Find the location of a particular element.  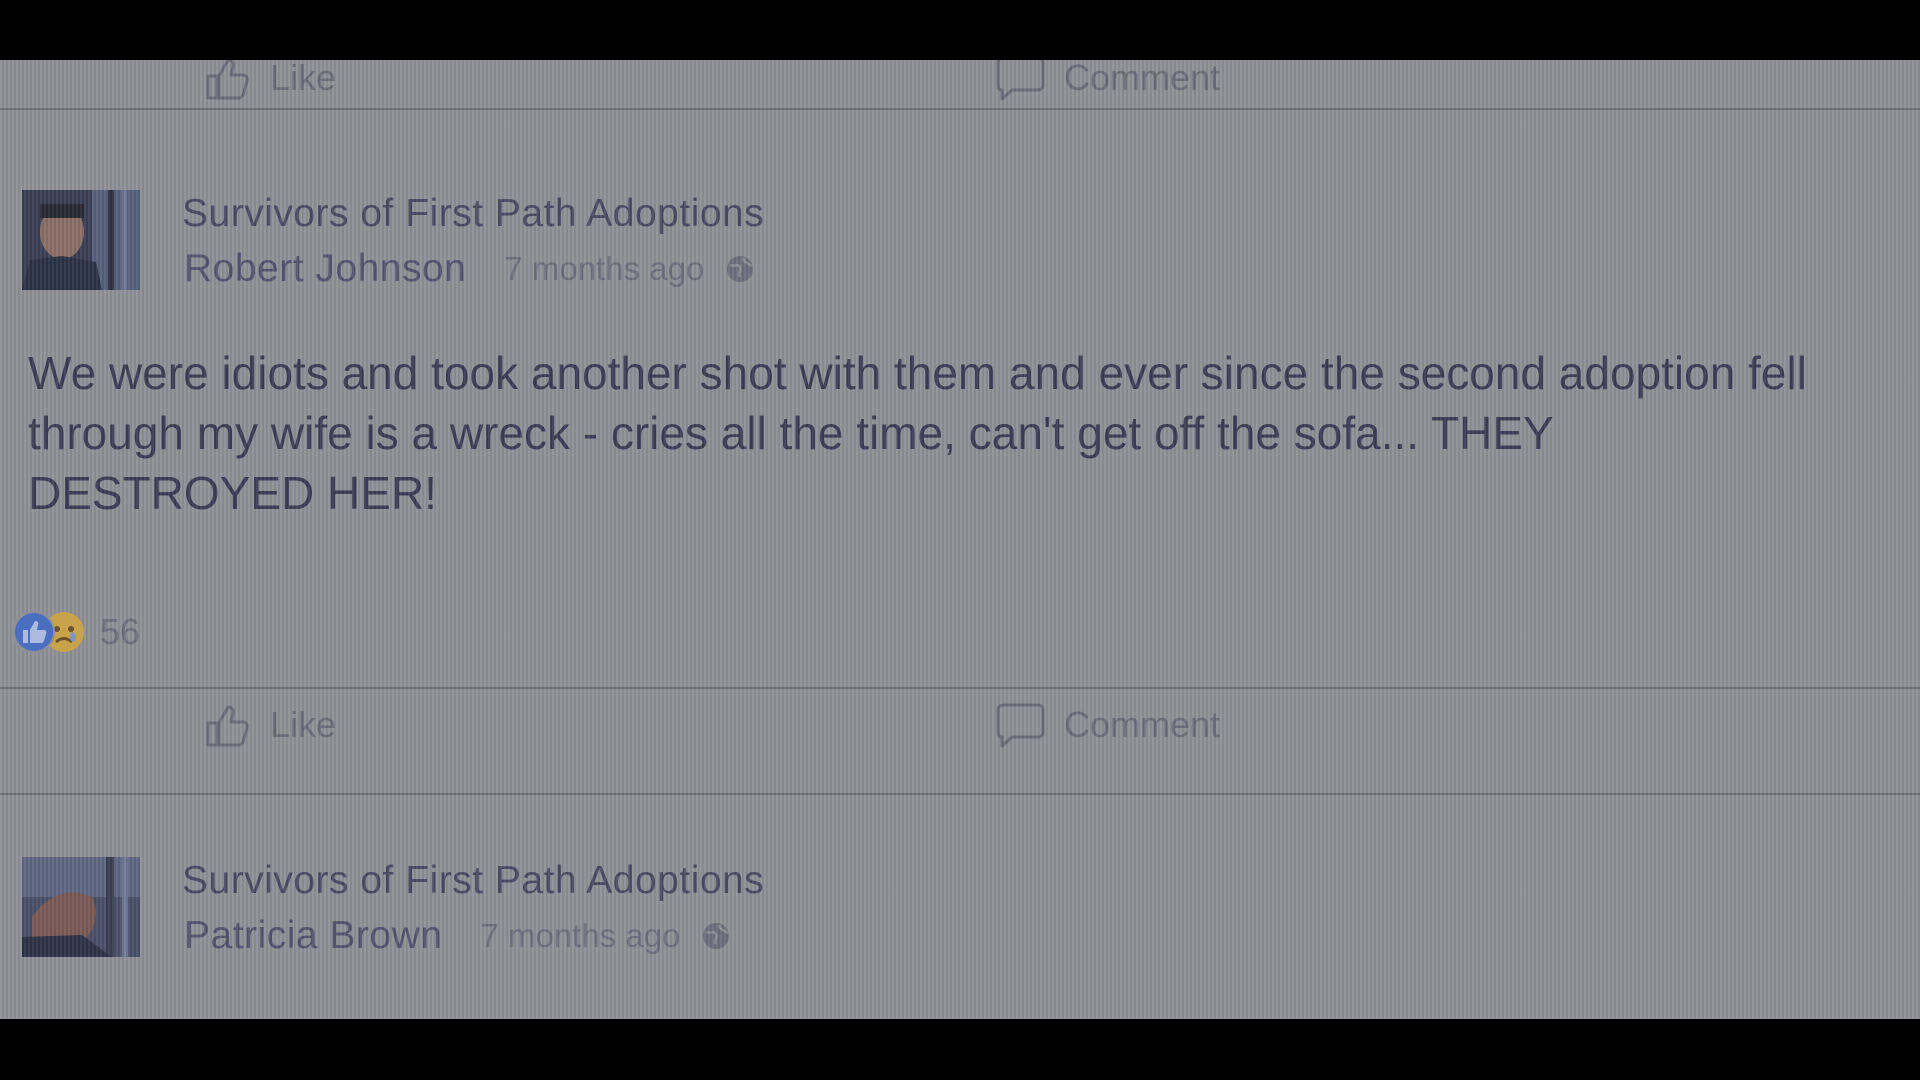

author-name-link: Robert Johnson is located at coordinates (325, 269).